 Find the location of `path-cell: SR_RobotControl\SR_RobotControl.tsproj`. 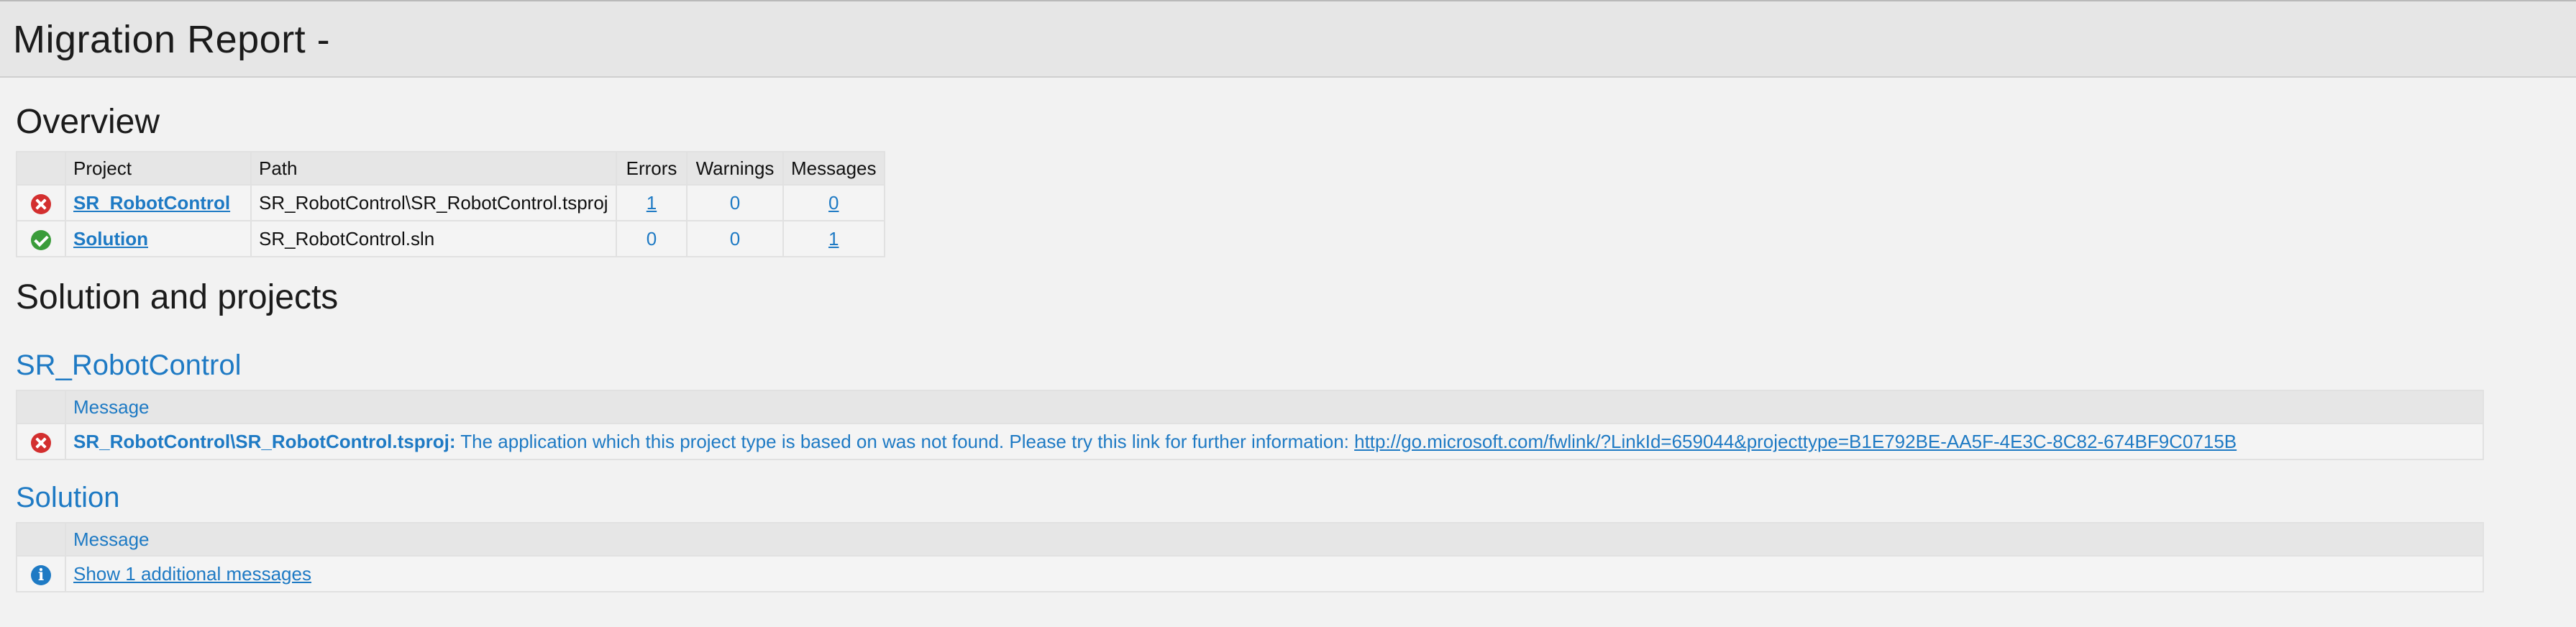

path-cell: SR_RobotControl\SR_RobotControl.tsproj is located at coordinates (433, 202).